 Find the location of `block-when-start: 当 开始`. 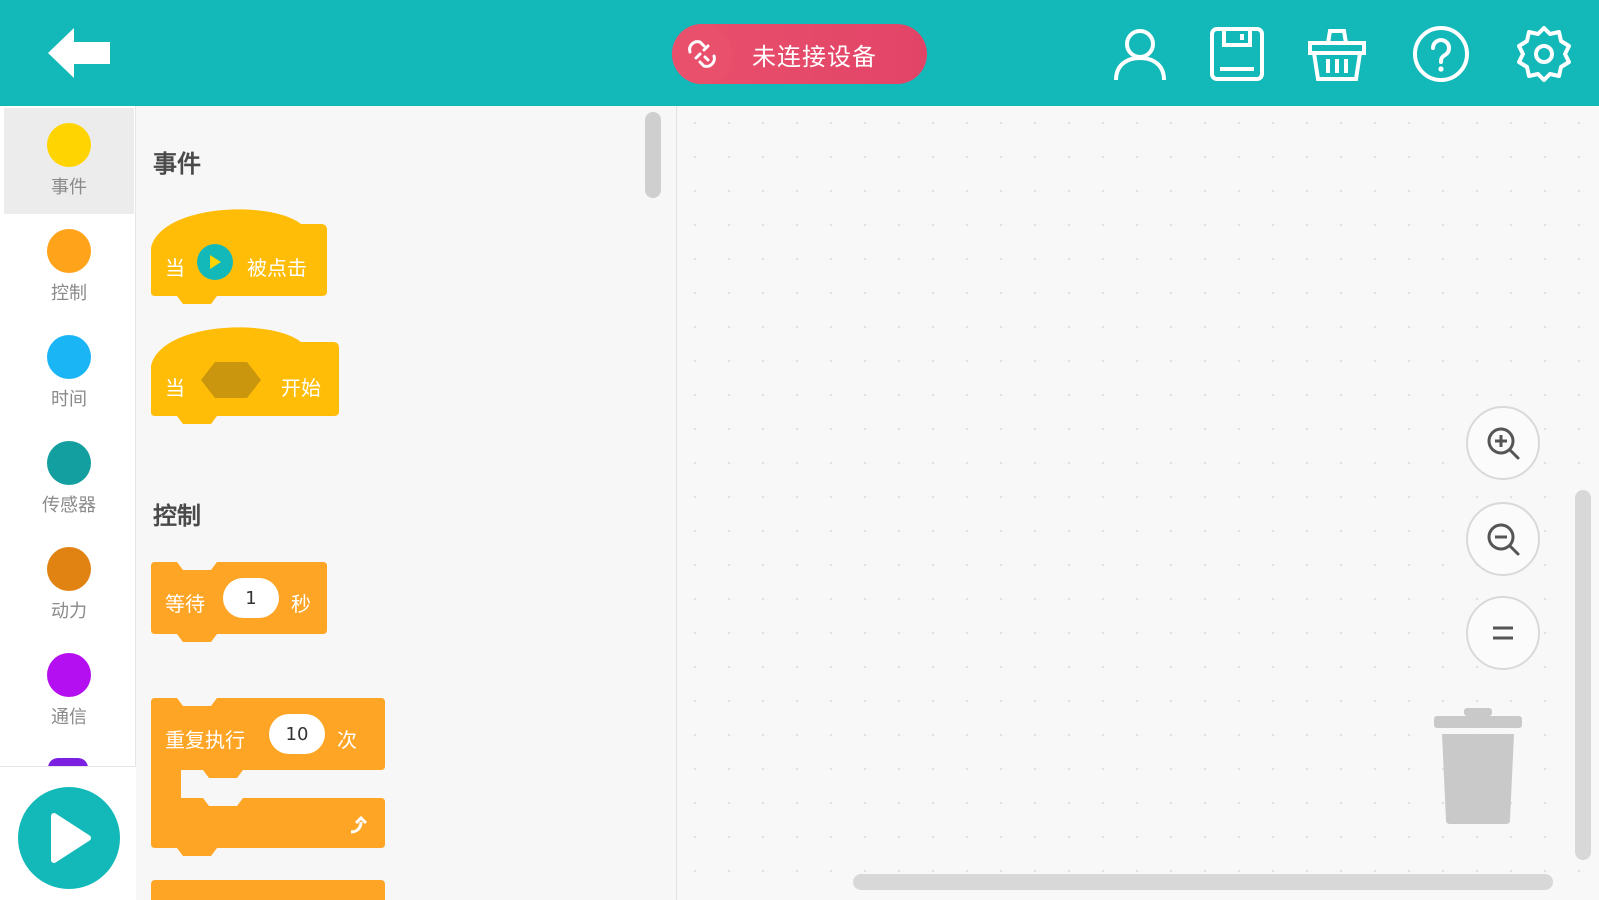

block-when-start: 当 开始 is located at coordinates (246, 378).